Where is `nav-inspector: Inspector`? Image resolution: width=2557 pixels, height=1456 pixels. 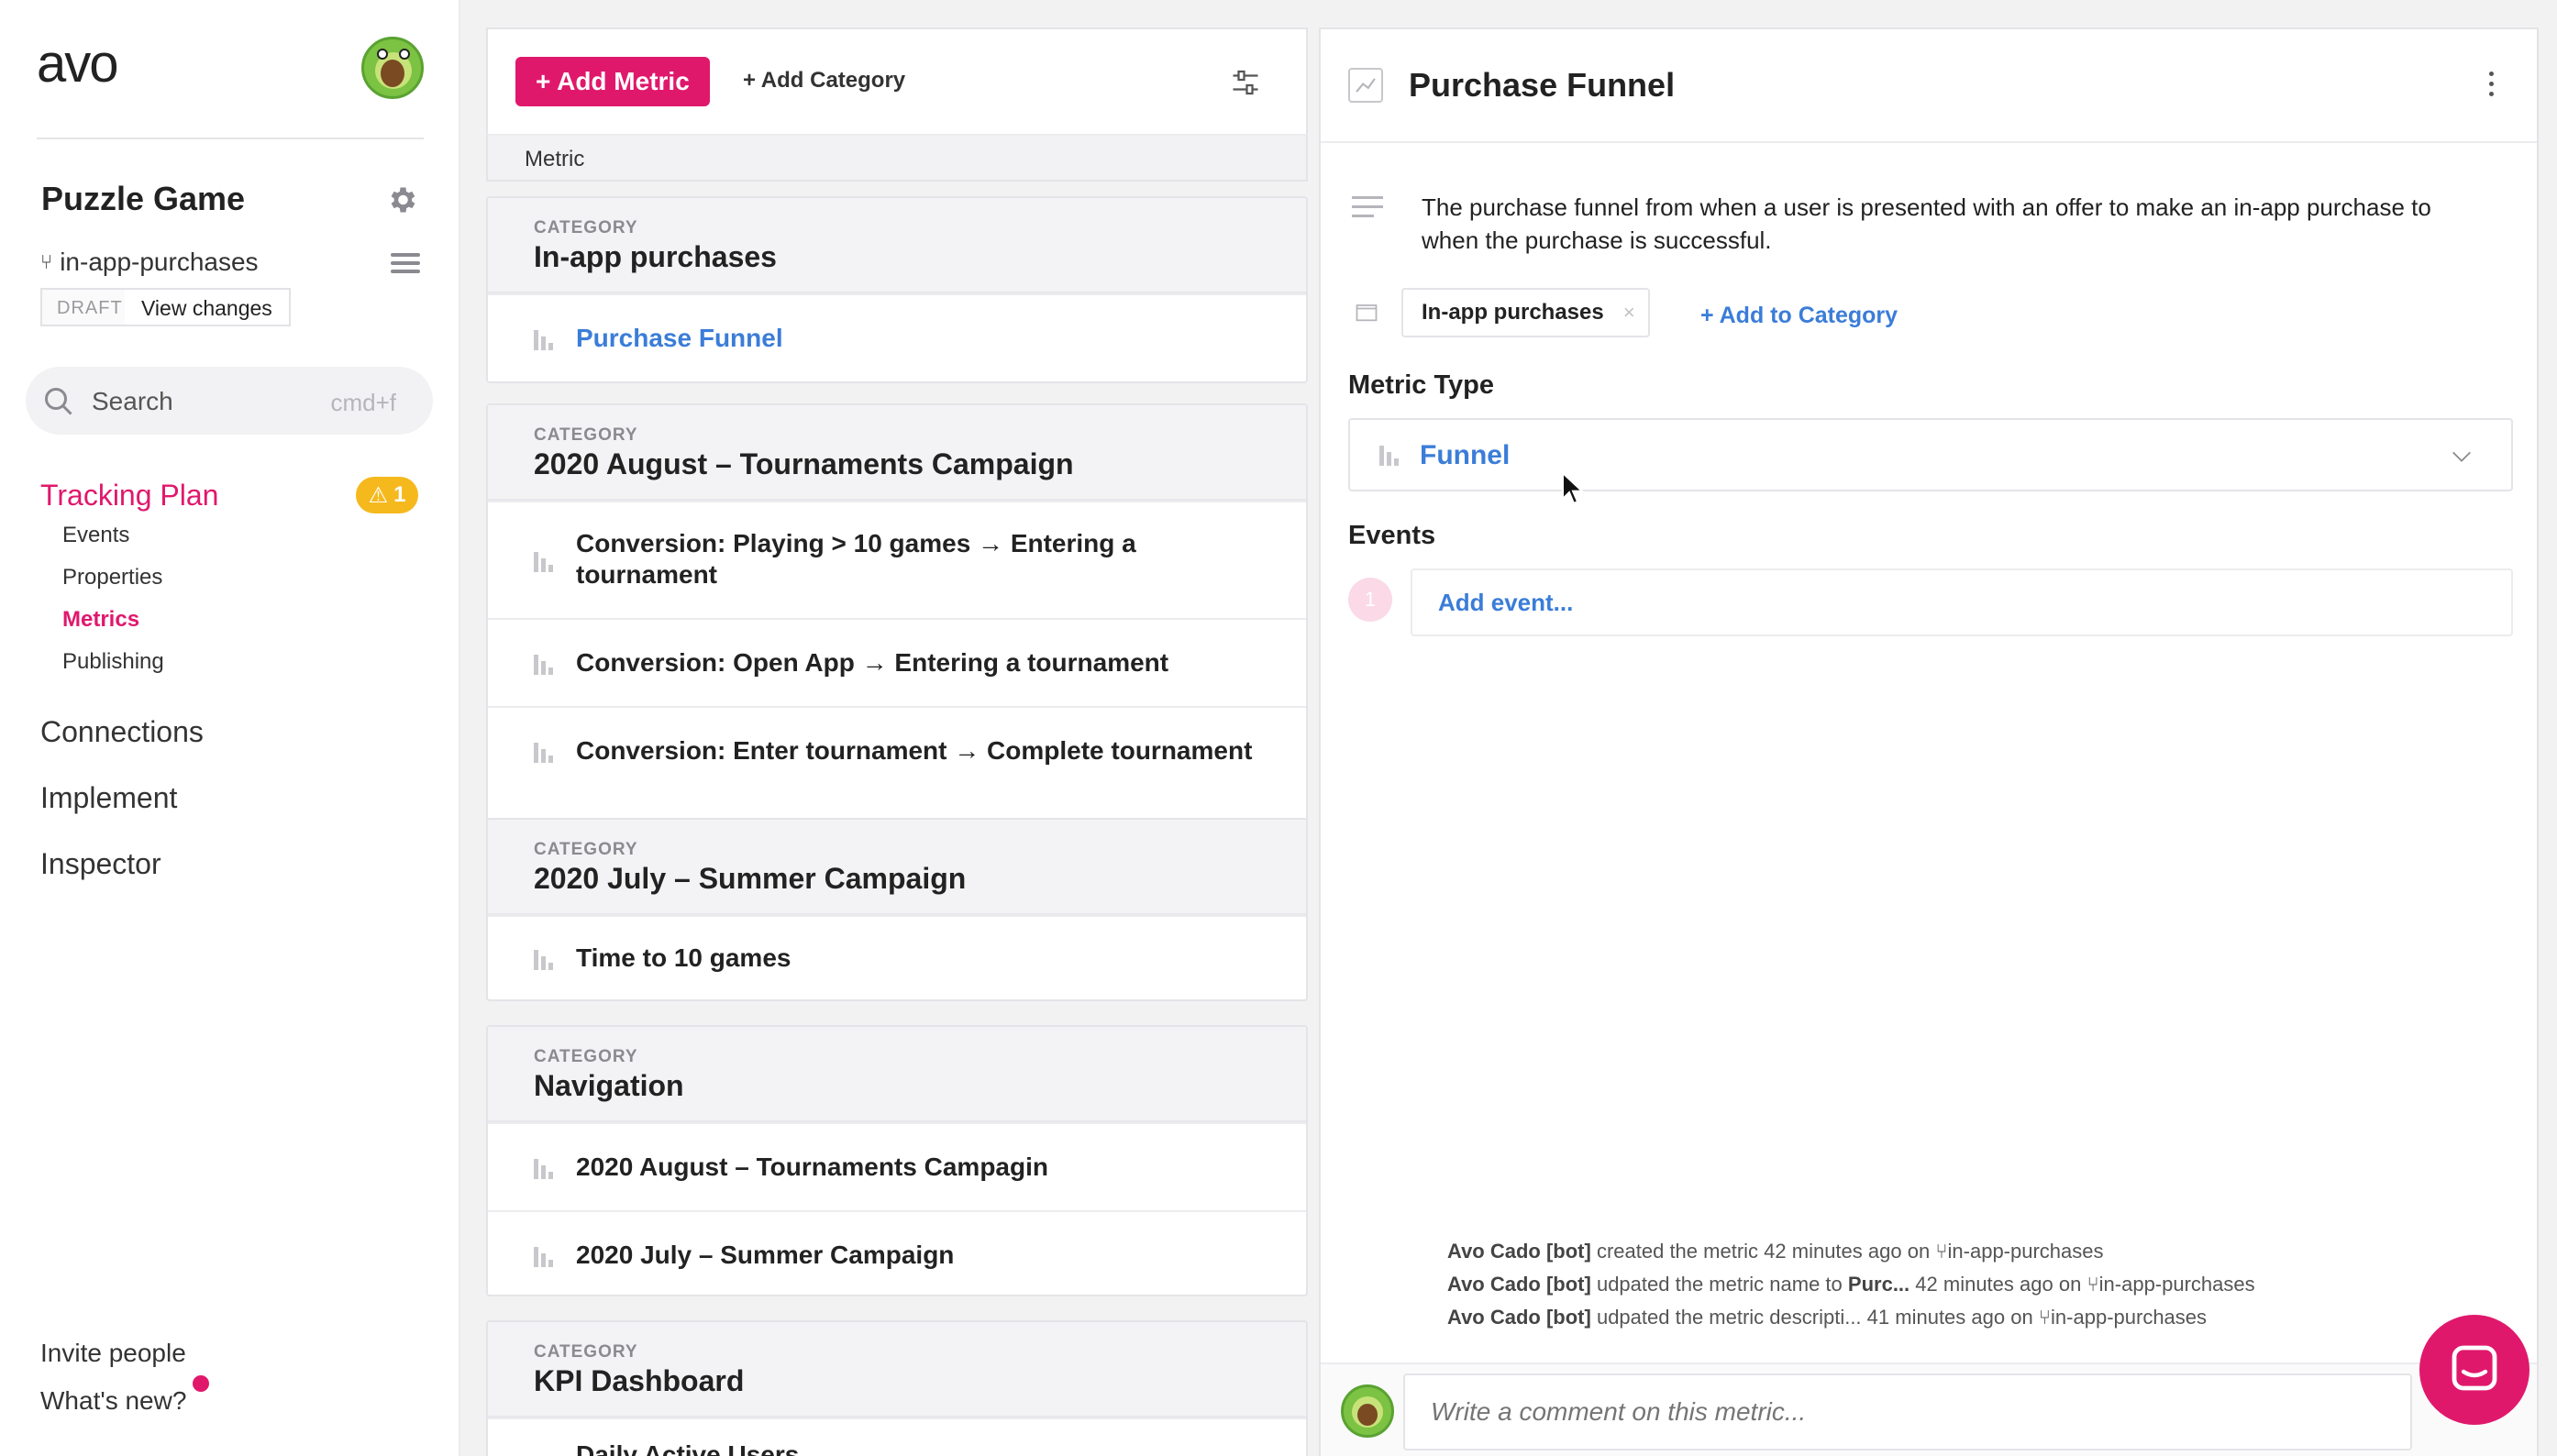
nav-inspector: Inspector is located at coordinates (100, 864).